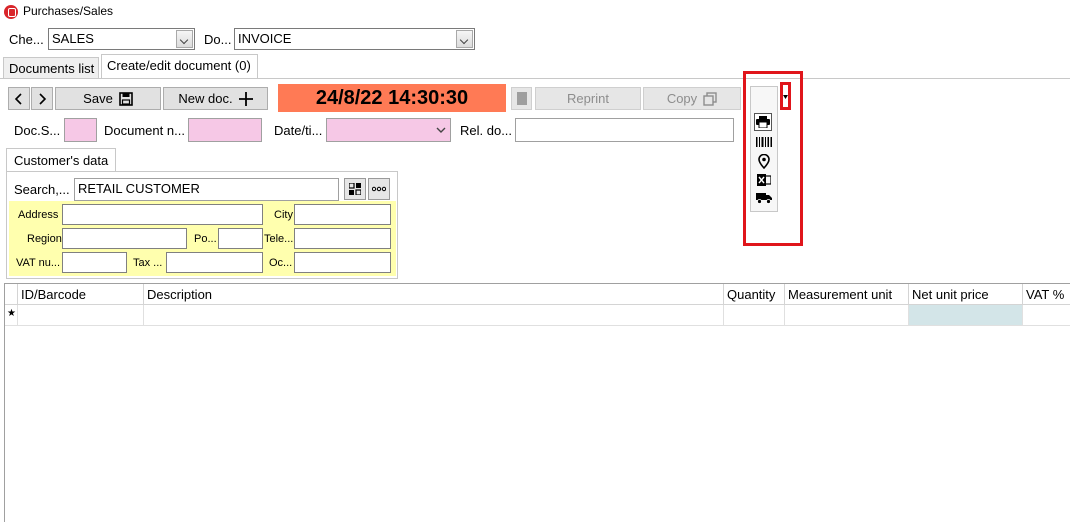  What do you see at coordinates (179, 66) in the screenshot?
I see `tab-create-edit-document: Create/edit document (0)` at bounding box center [179, 66].